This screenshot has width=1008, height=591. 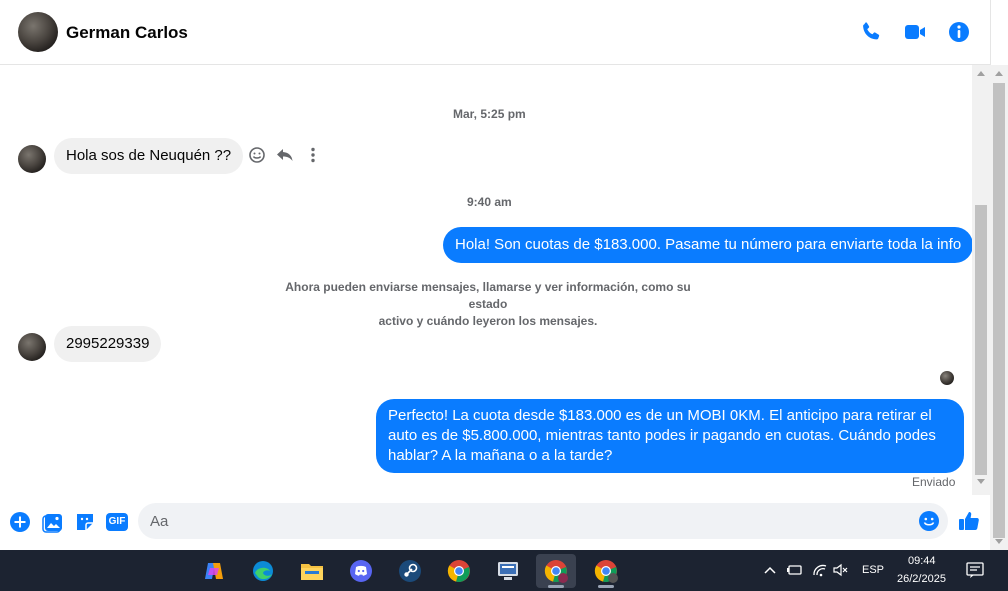 I want to click on clock-date: 26/2/2025, so click(x=921, y=579).